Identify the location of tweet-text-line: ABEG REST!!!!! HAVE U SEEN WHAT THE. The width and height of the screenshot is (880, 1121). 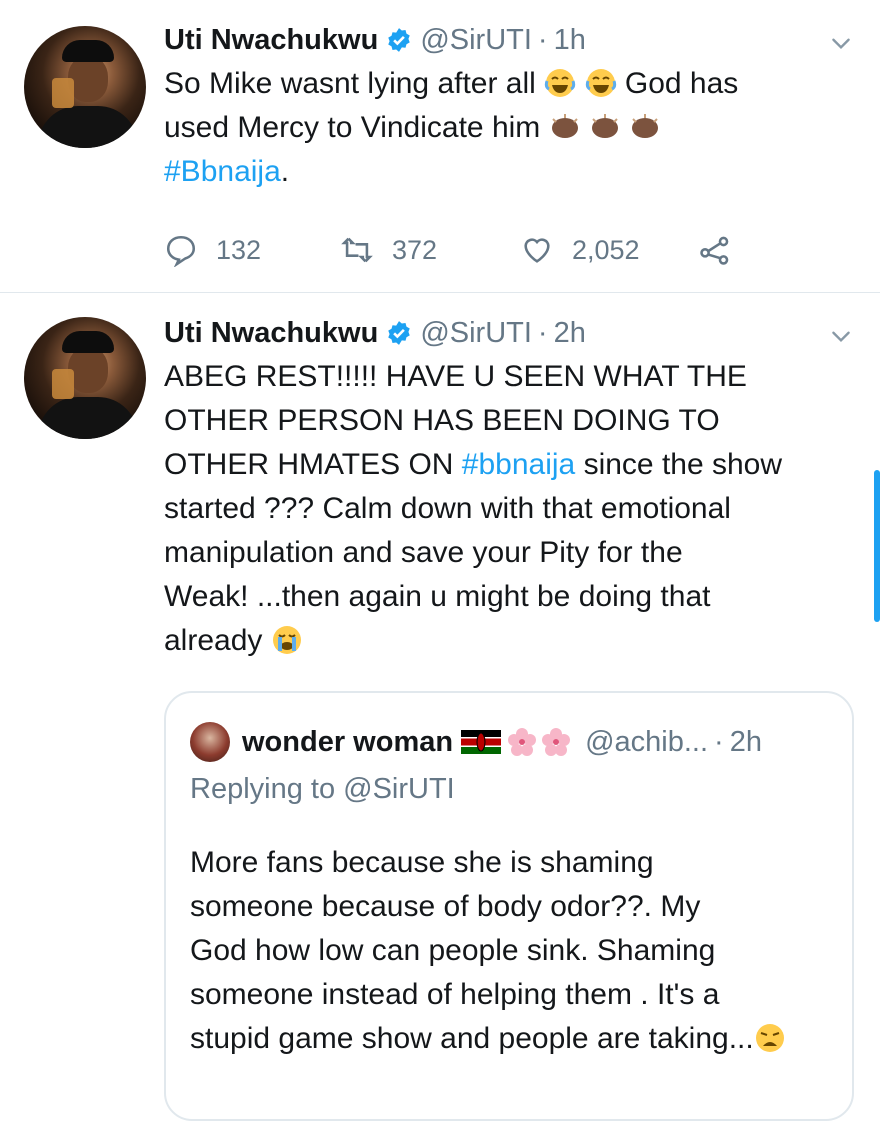
(455, 376).